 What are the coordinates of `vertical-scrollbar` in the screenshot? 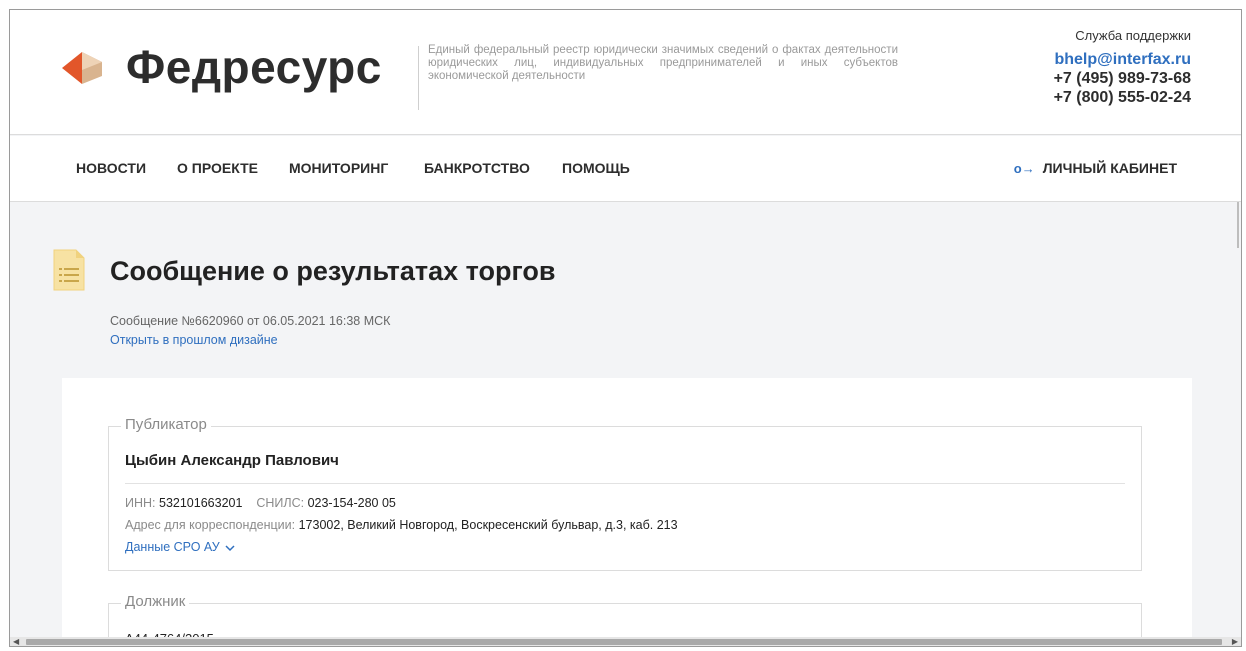 It's located at (1237, 225).